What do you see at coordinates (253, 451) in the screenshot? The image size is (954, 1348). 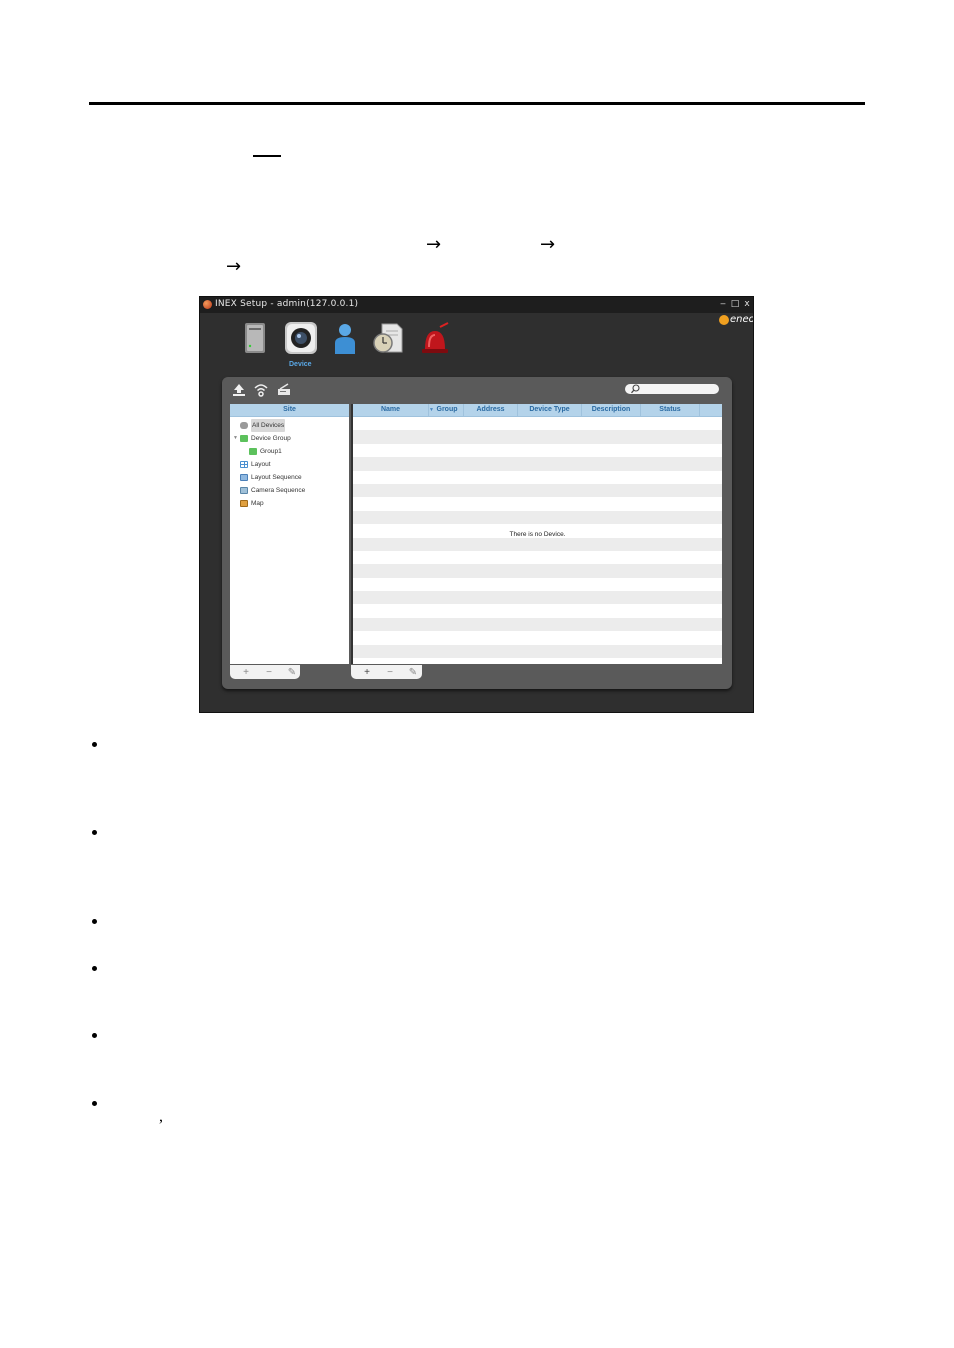 I see `group-icon` at bounding box center [253, 451].